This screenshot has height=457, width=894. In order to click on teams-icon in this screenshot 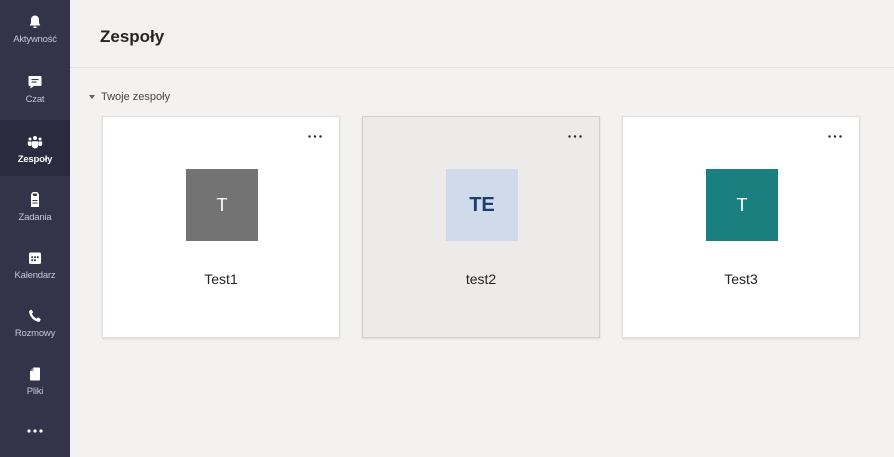, I will do `click(35, 142)`.